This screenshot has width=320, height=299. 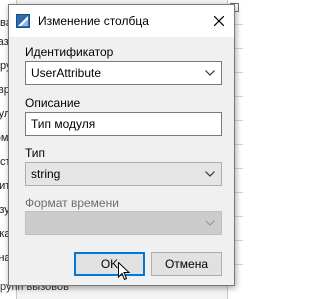 What do you see at coordinates (66, 73) in the screenshot?
I see `identifier-value: UserAttribute` at bounding box center [66, 73].